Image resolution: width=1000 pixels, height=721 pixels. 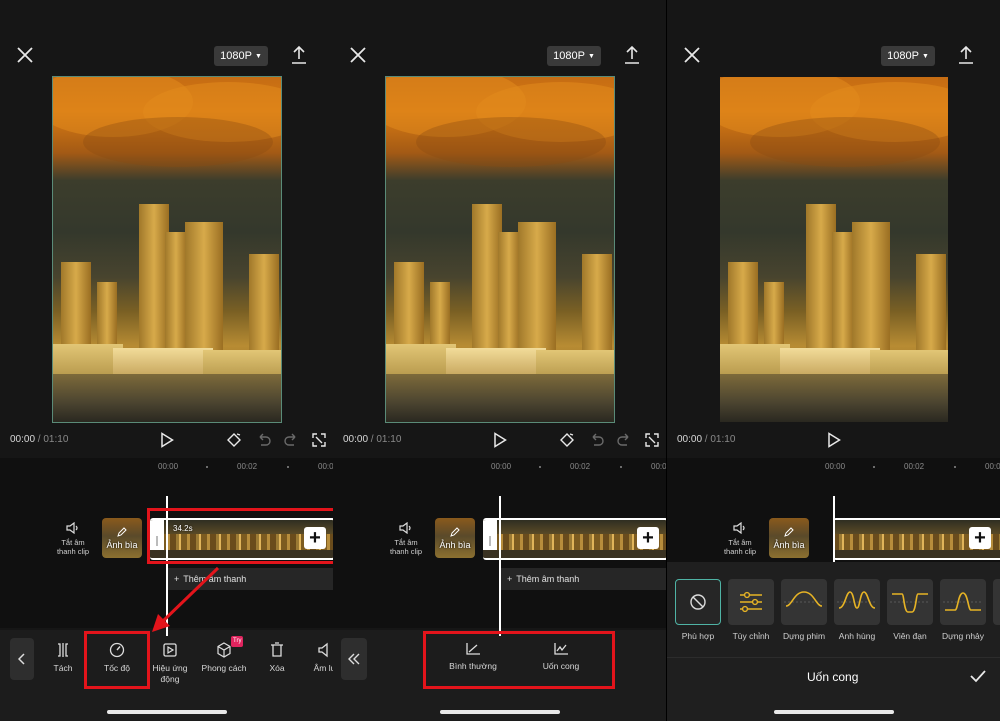 What do you see at coordinates (583, 579) in the screenshot?
I see `add-audio-button: + Thêm âm thanh` at bounding box center [583, 579].